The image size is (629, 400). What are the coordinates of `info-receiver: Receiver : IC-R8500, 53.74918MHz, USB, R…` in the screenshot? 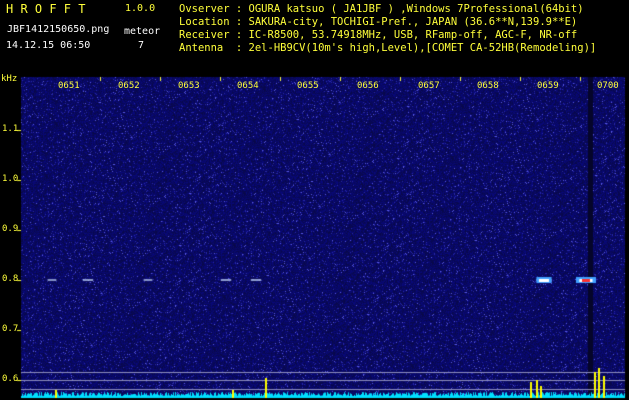 It's located at (378, 35).